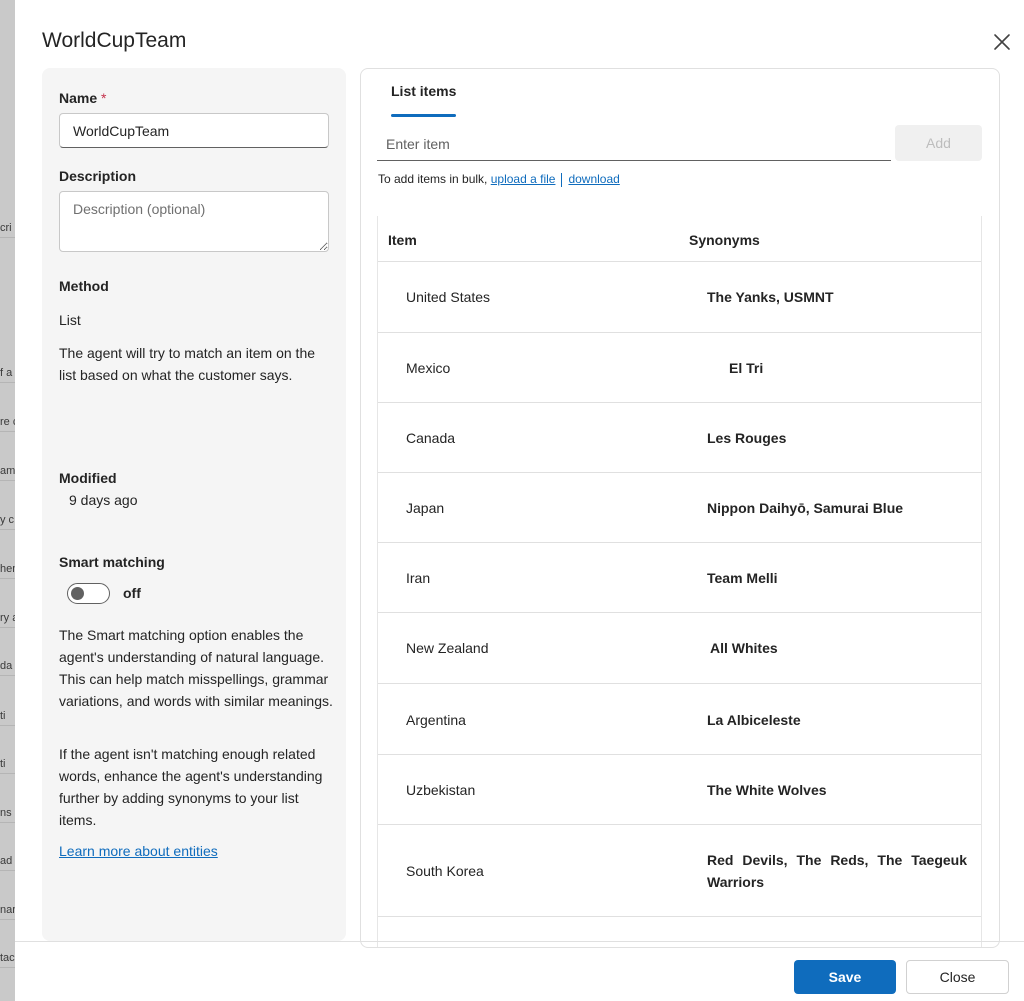 The image size is (1024, 1001). Describe the element at coordinates (103, 500) in the screenshot. I see `modified-value: 9 days ago` at that location.